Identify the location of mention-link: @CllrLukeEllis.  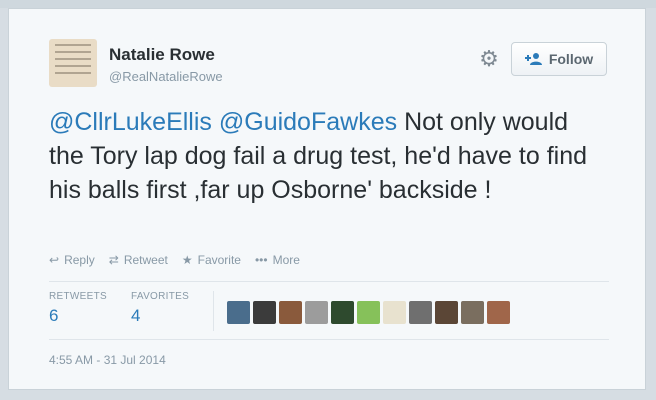
(130, 122).